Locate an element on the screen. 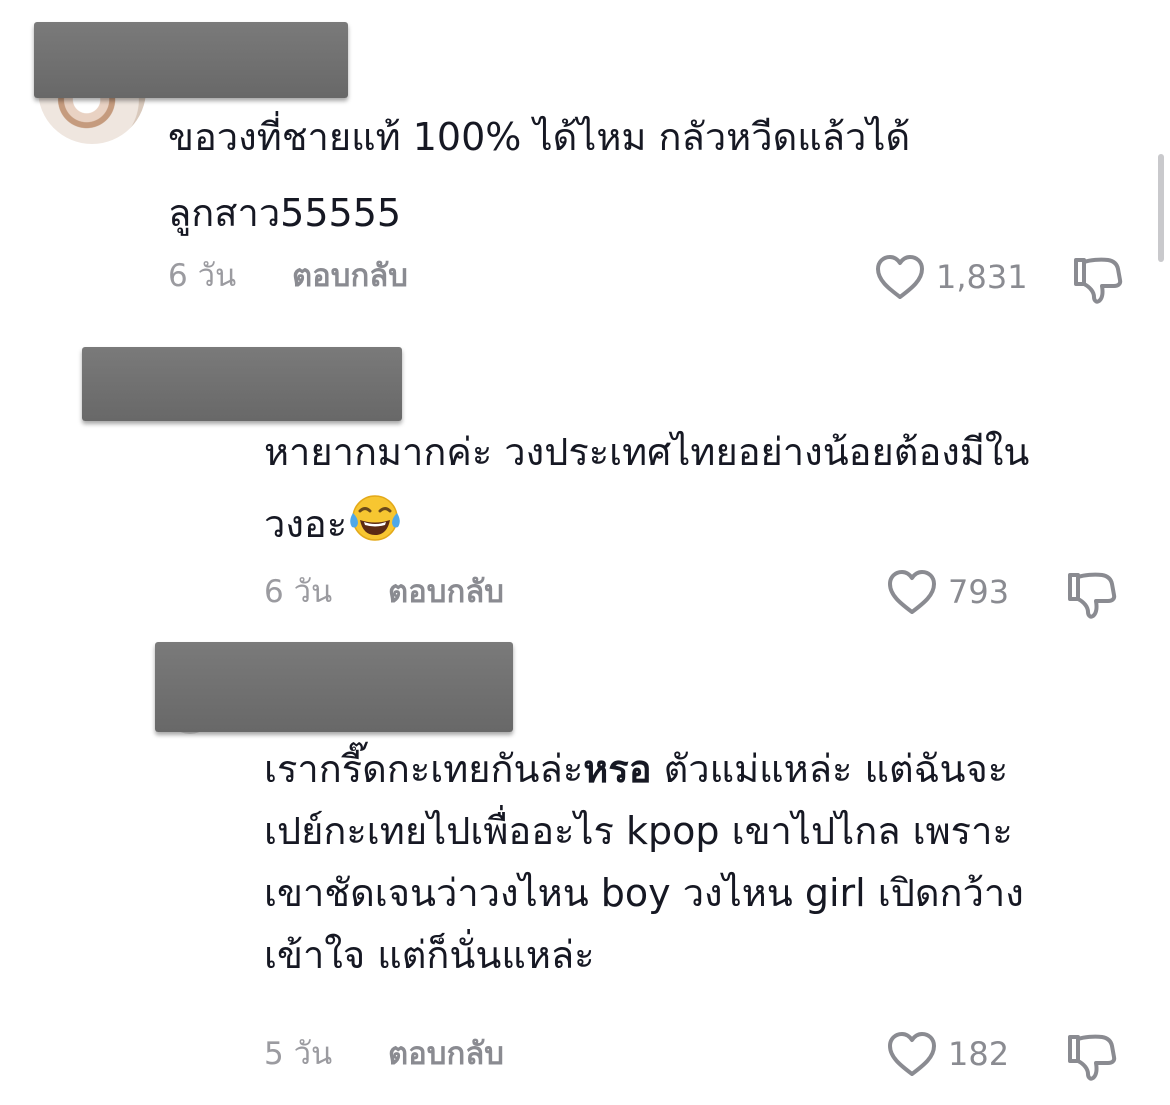 The width and height of the screenshot is (1170, 1105). comment-text-line: วงอะ is located at coordinates (646, 527).